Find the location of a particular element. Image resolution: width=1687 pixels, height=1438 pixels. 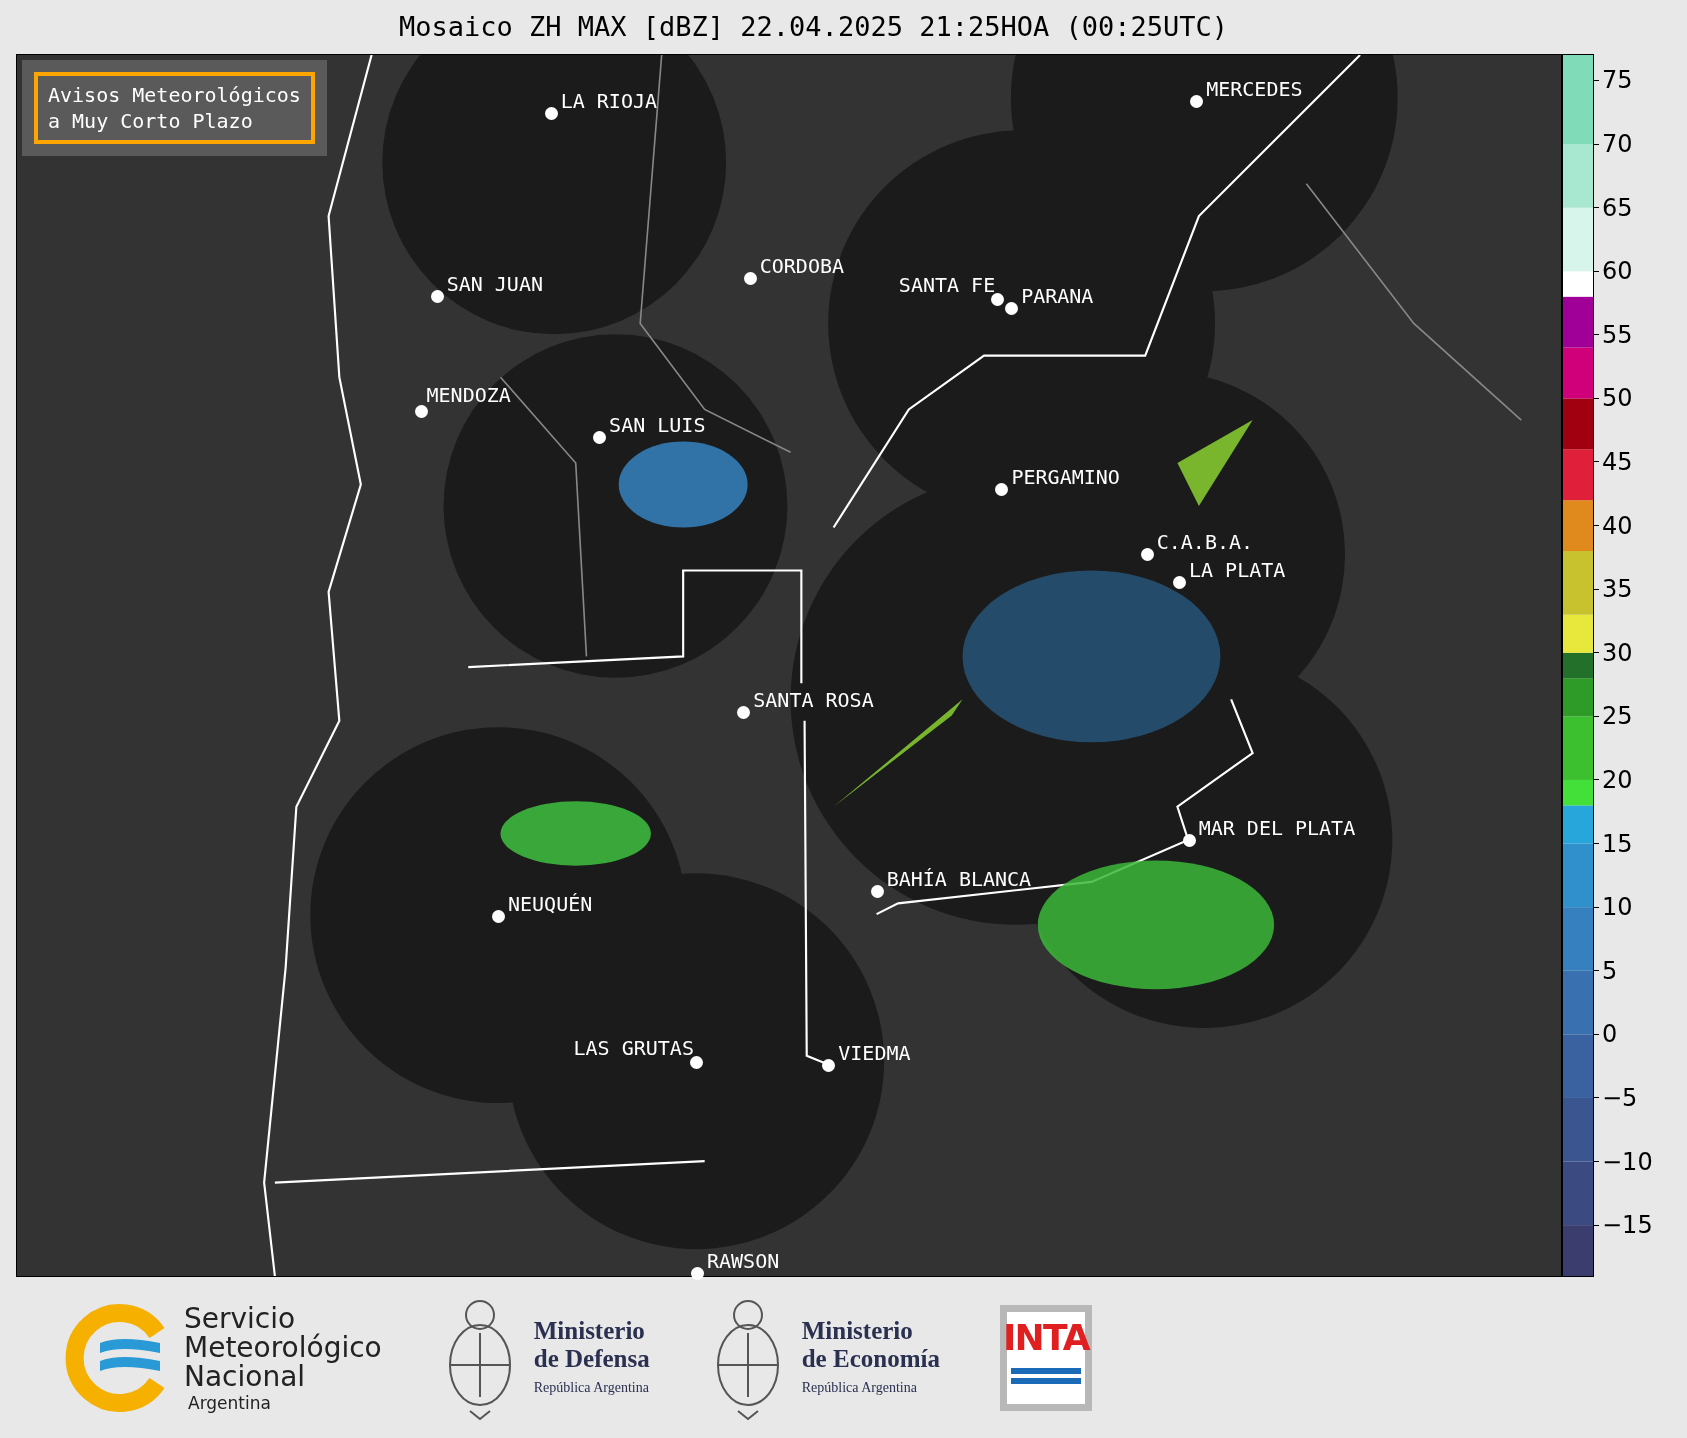

colorbar-tick-label: 10 is located at coordinates (1617, 907).